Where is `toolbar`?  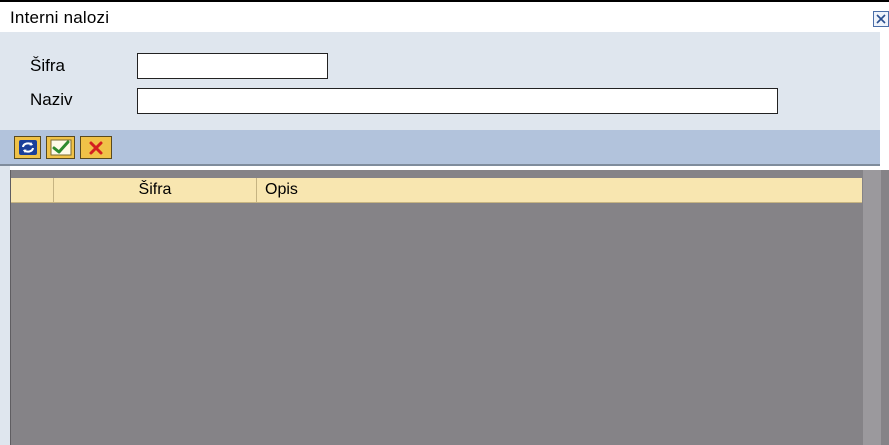 toolbar is located at coordinates (440, 148).